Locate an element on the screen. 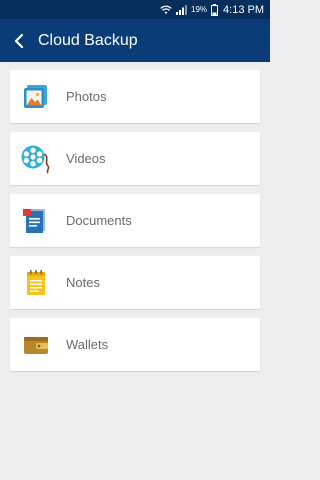 The width and height of the screenshot is (320, 480). list-item-label: Videos is located at coordinates (86, 158).